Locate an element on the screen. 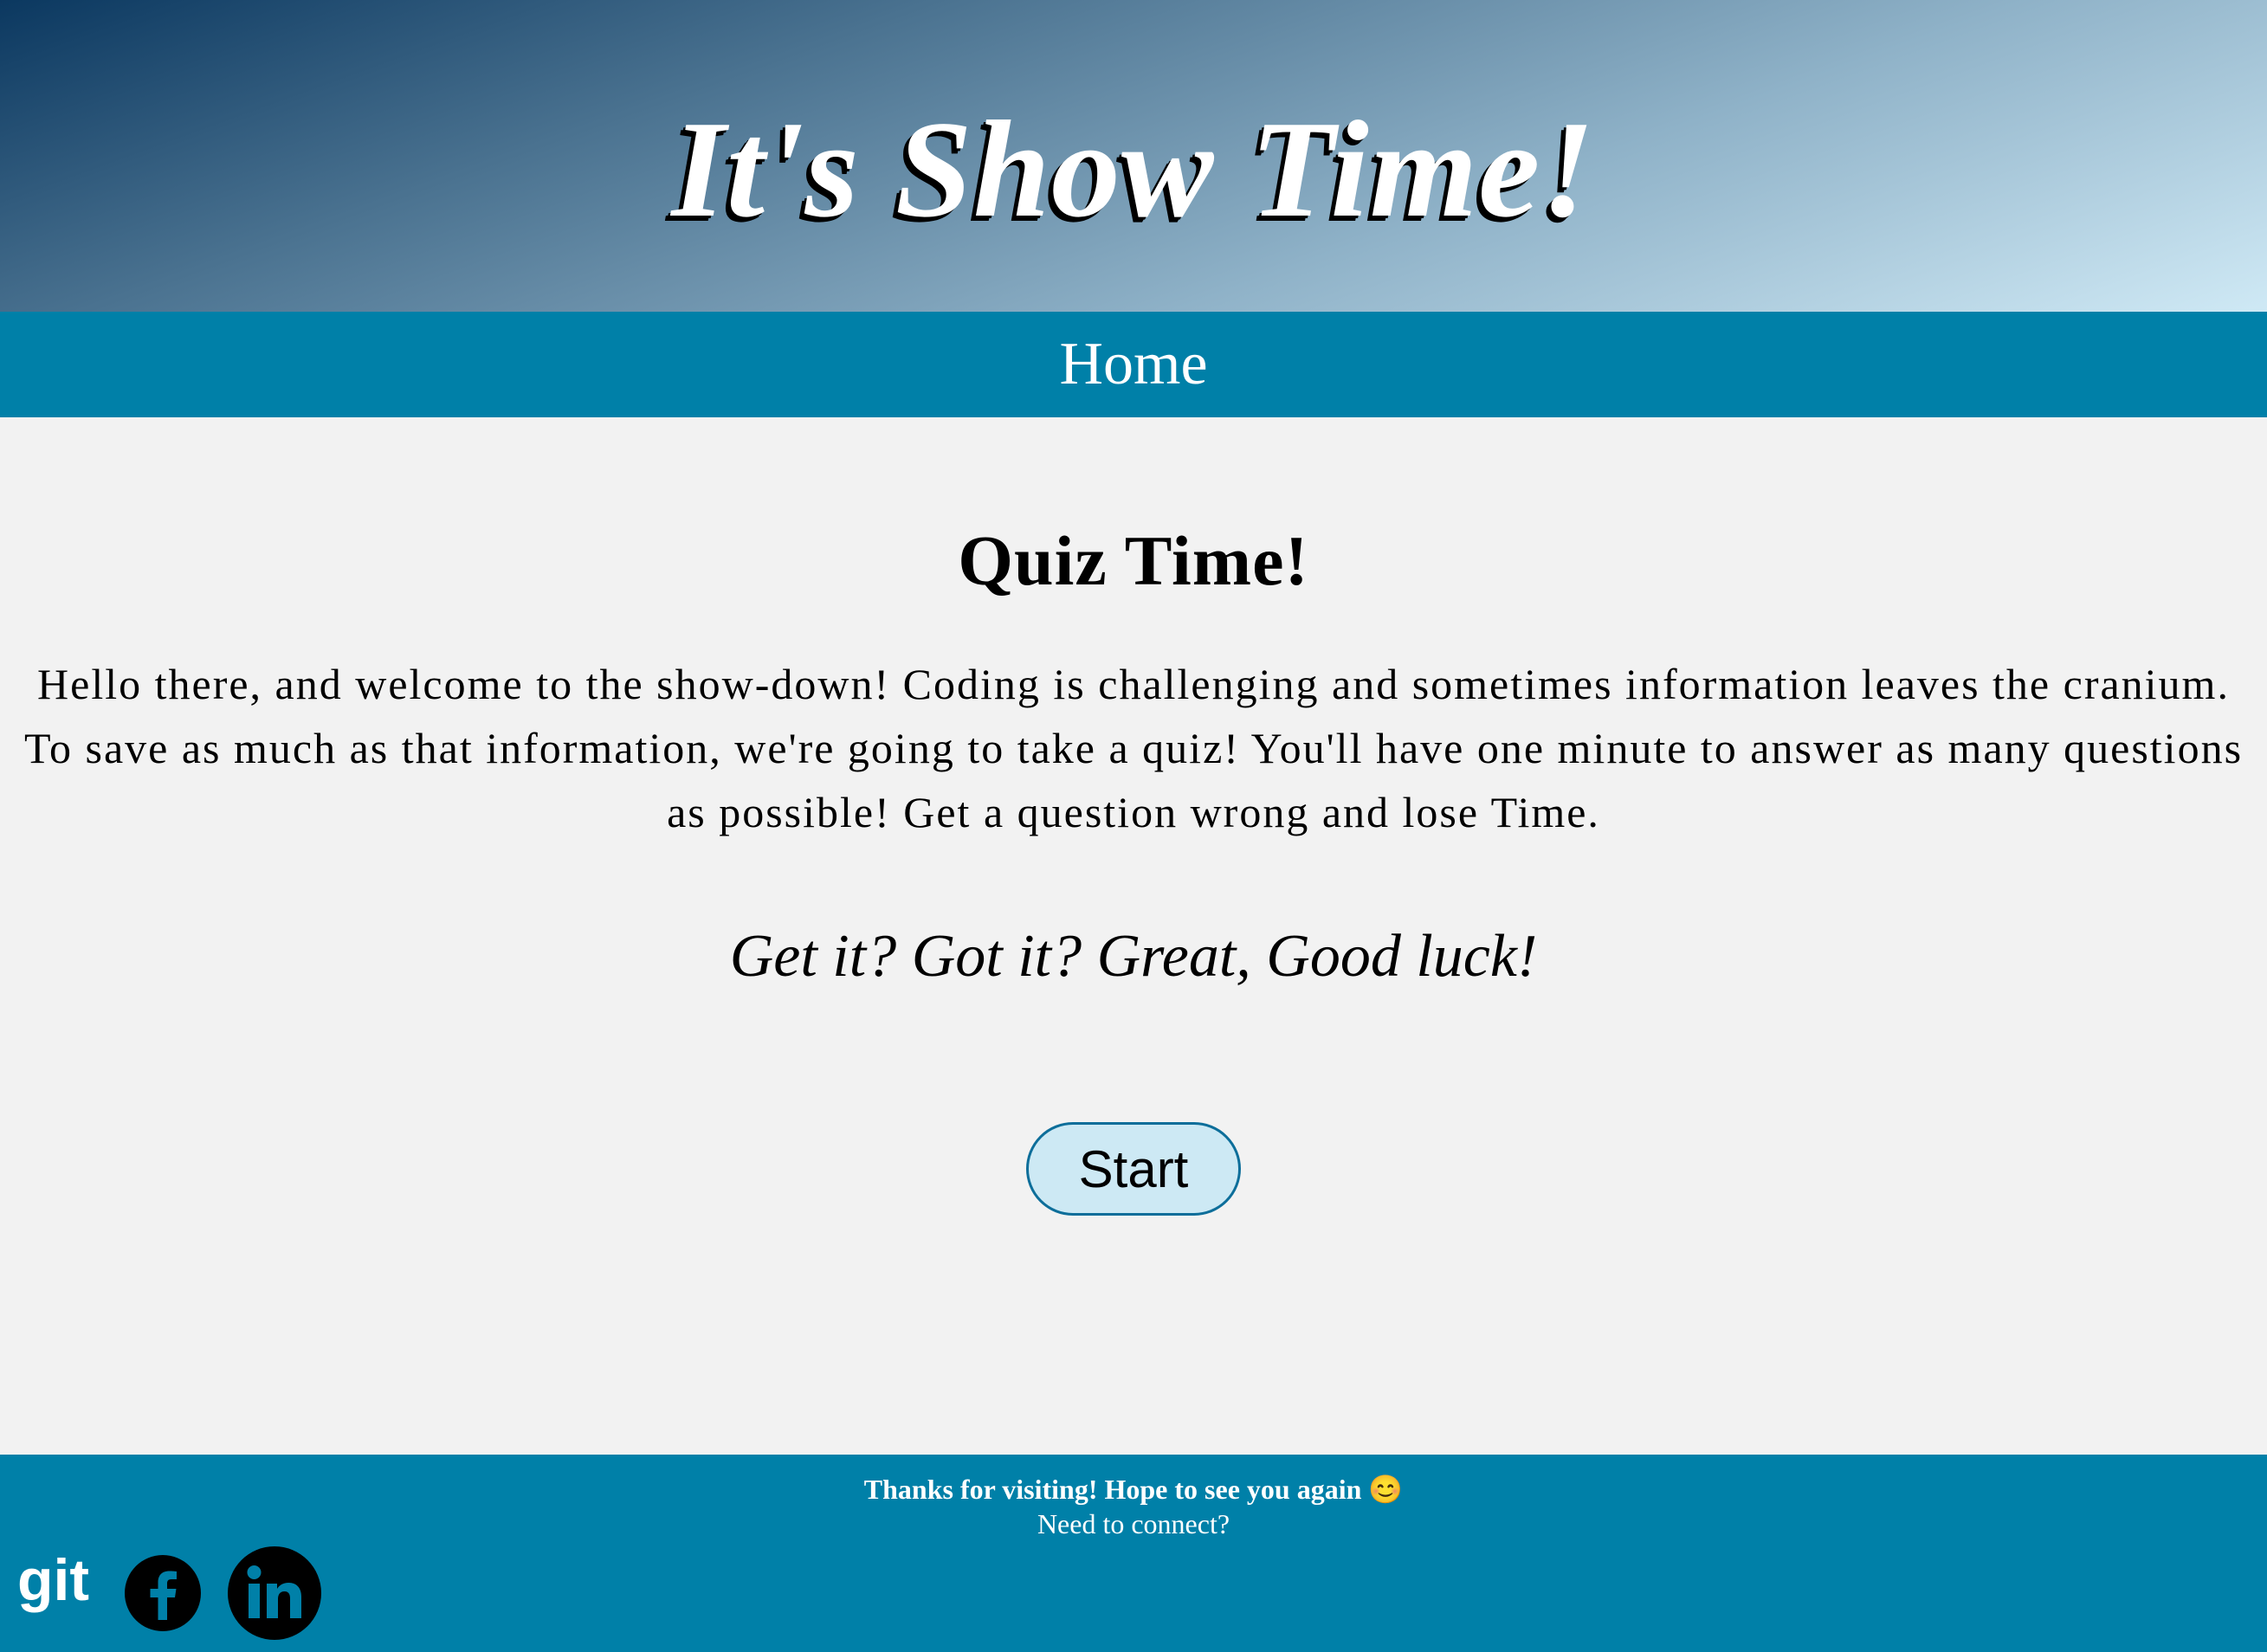 The width and height of the screenshot is (2267, 1652). git-icon: git is located at coordinates (53, 1581).